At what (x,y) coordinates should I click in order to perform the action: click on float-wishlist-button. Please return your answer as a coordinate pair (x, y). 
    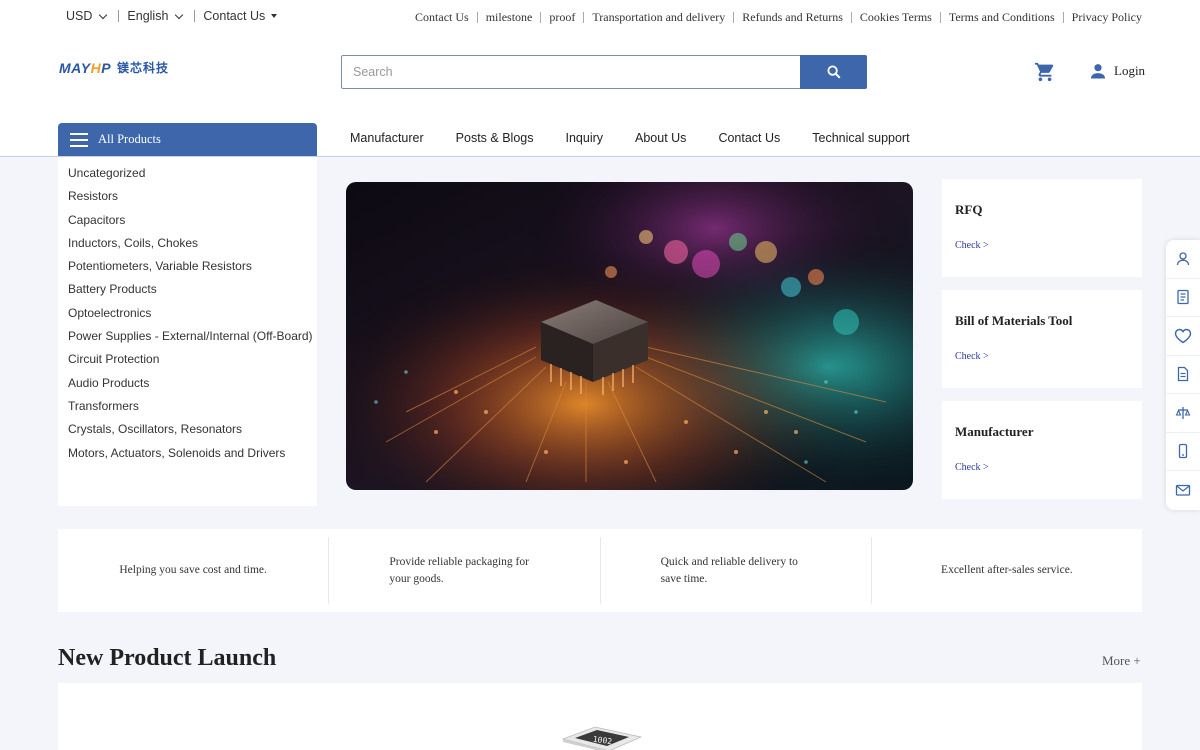
    Looking at the image, I should click on (1183, 336).